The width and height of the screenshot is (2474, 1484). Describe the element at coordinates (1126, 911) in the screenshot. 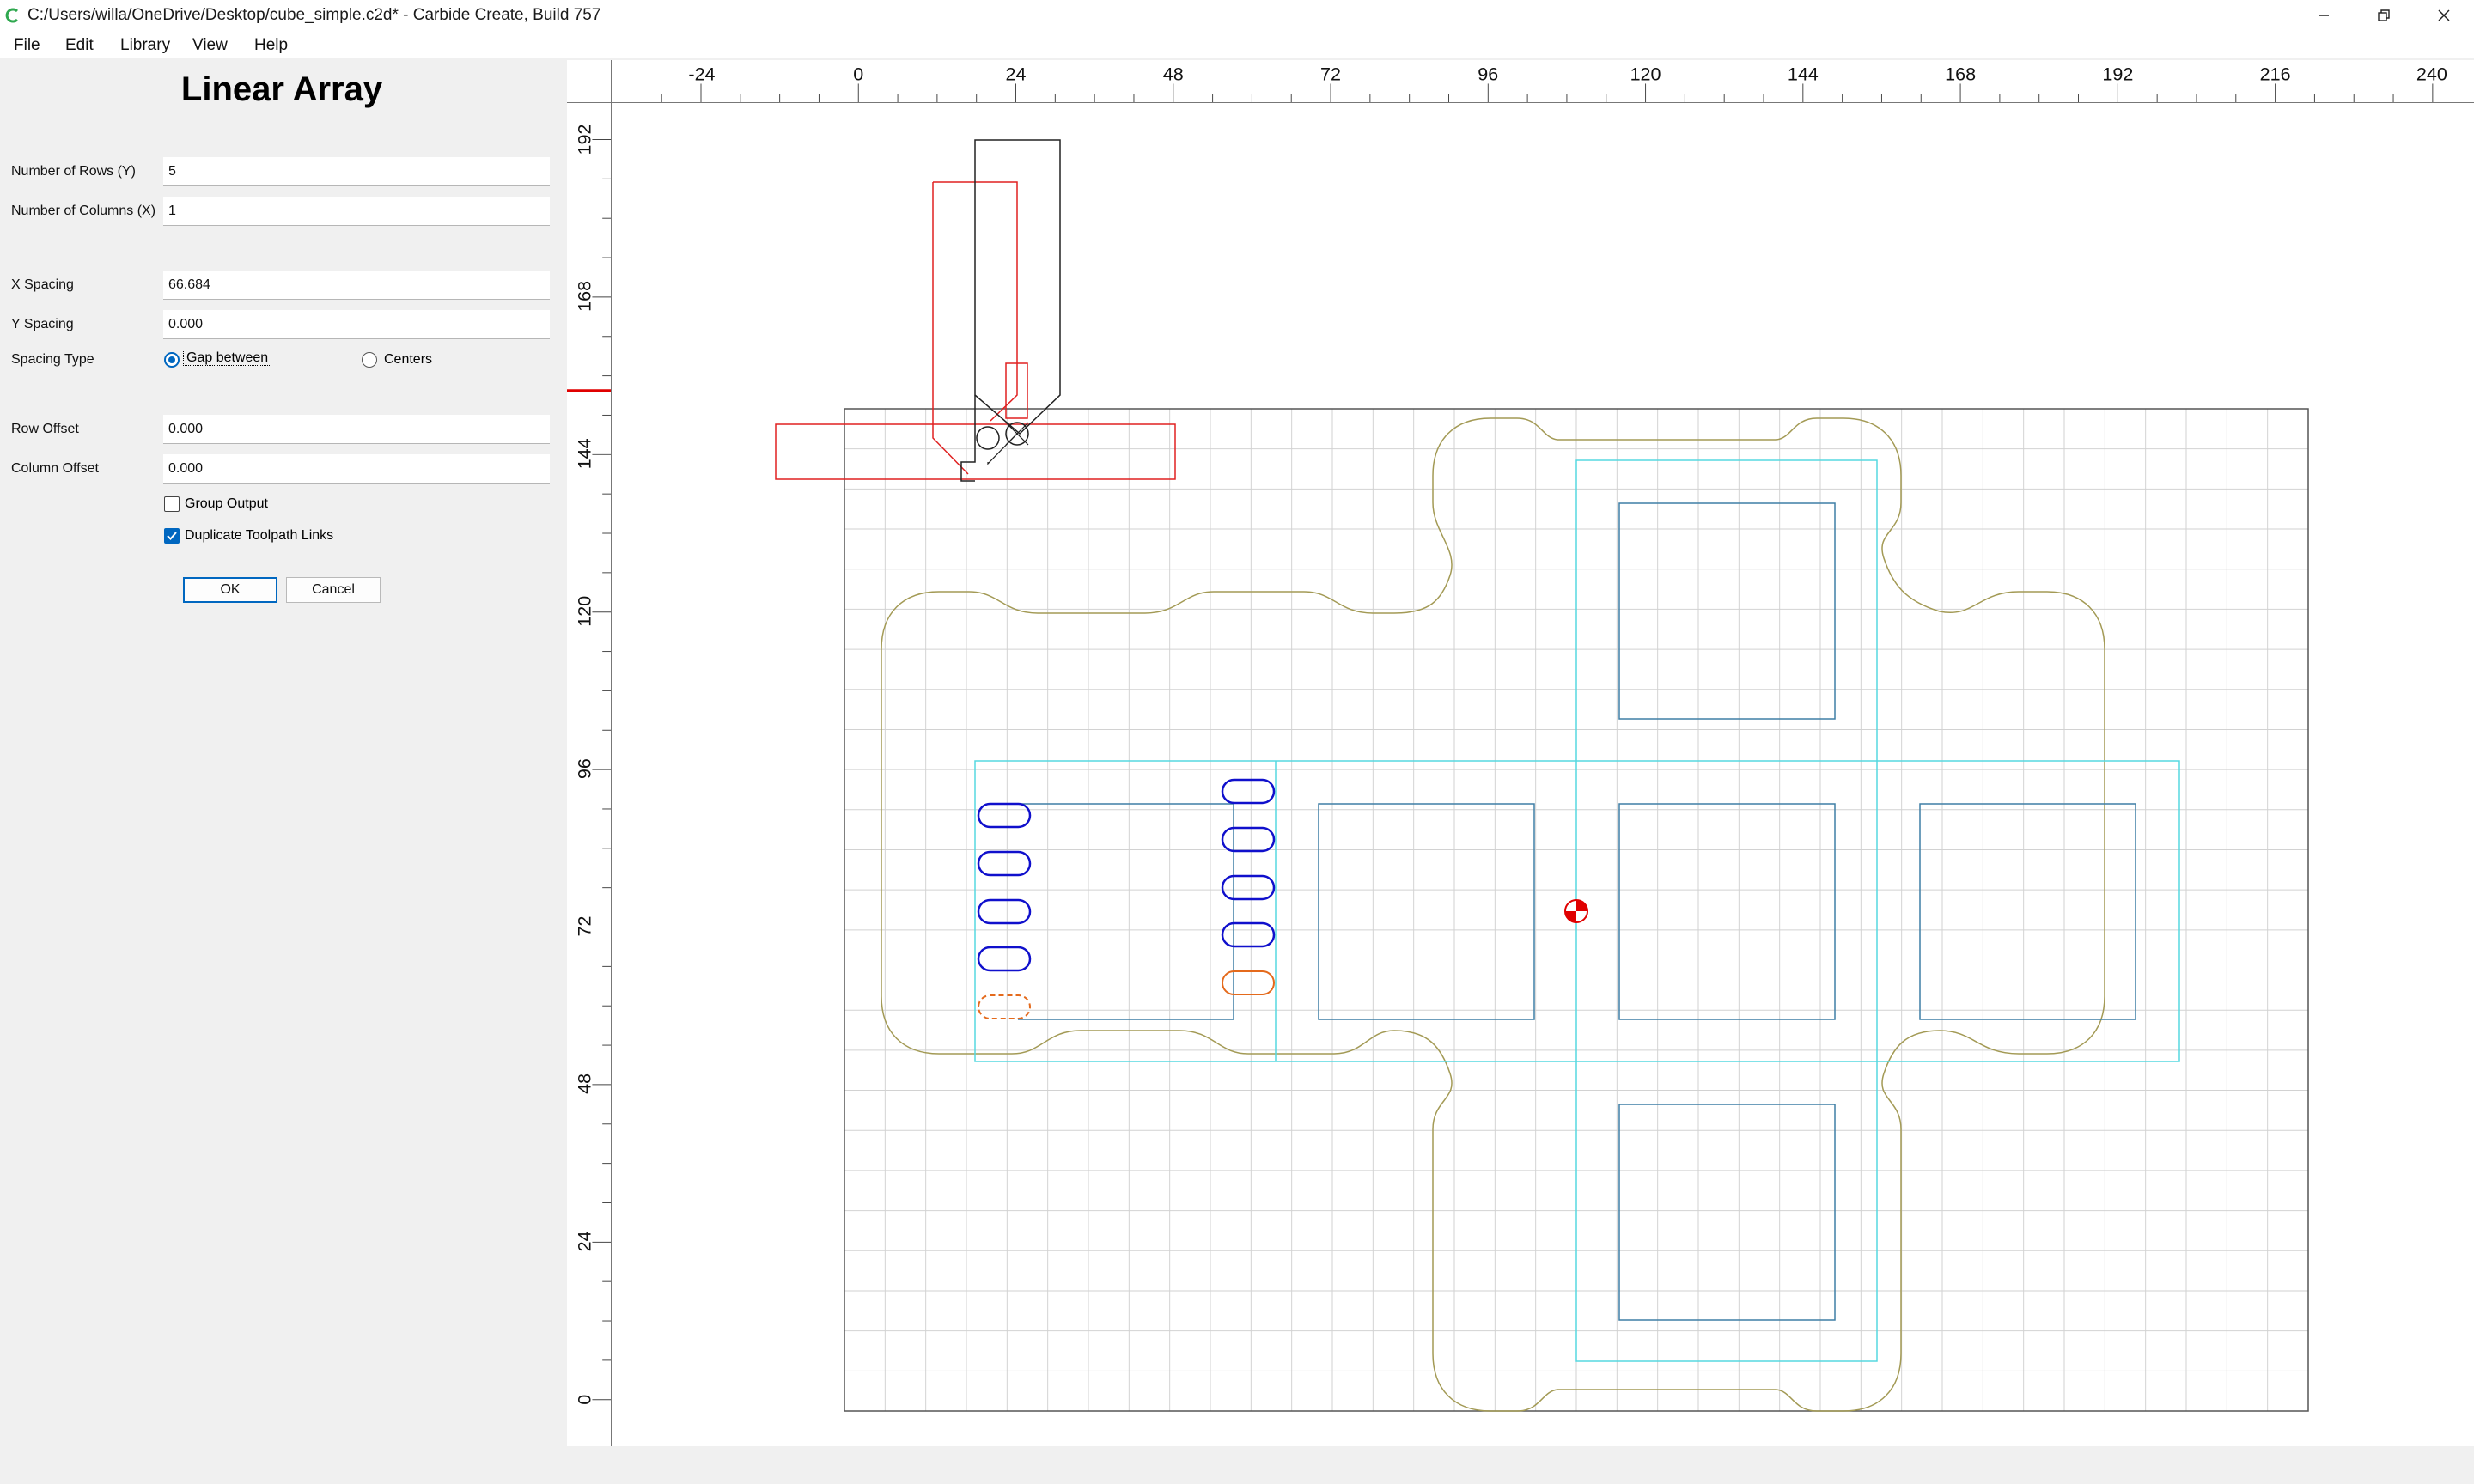

I see `tab-face-outline` at that location.